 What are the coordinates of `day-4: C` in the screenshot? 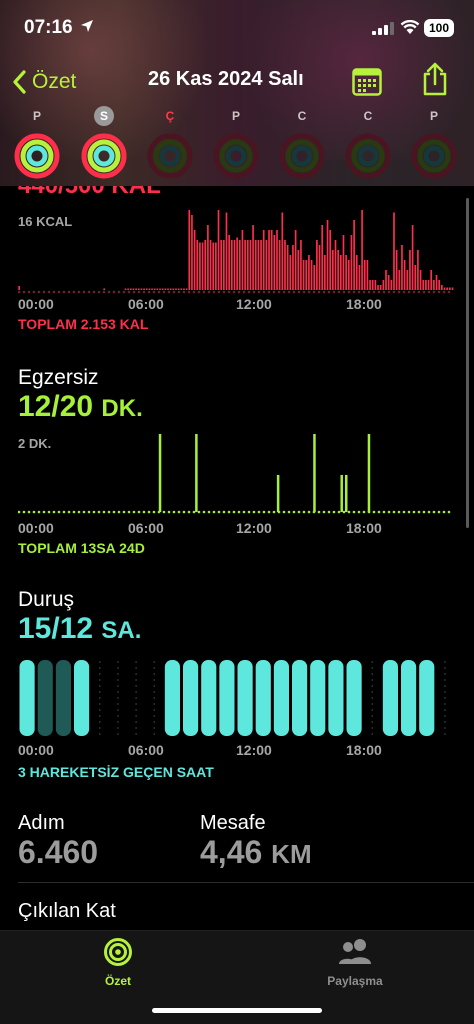 It's located at (302, 143).